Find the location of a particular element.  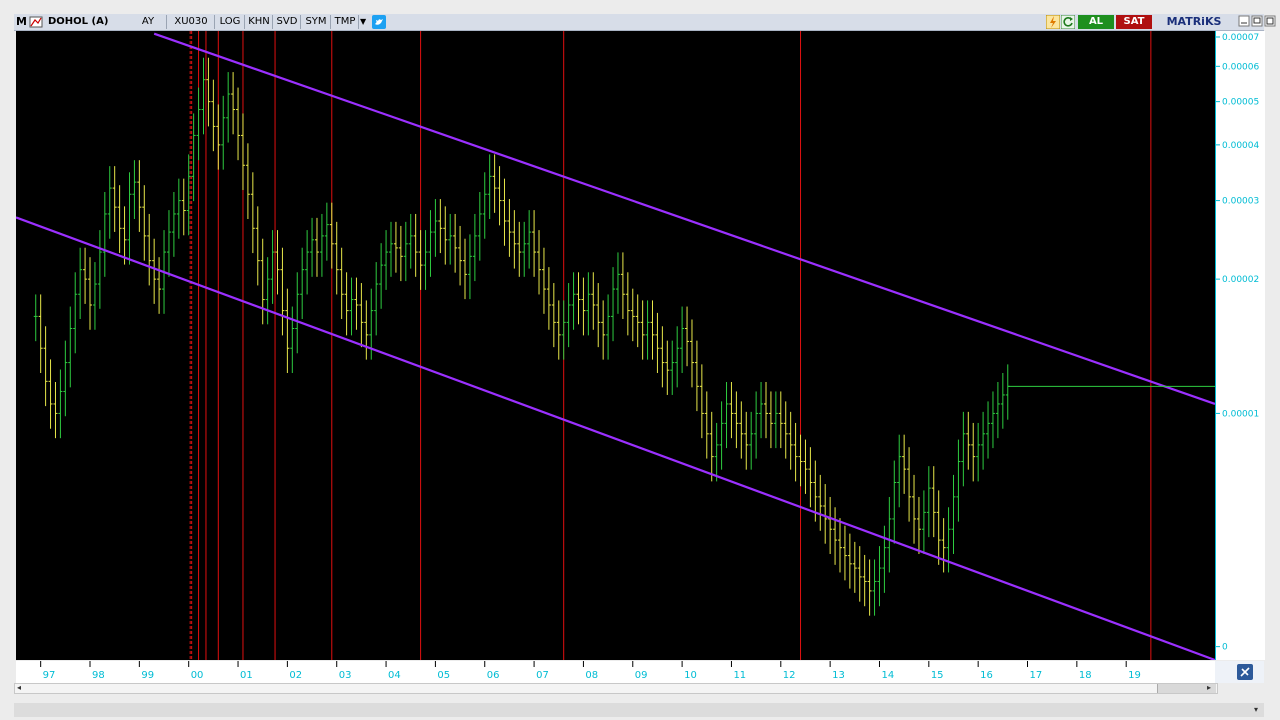

x-tick-label: 15 is located at coordinates (937, 675).